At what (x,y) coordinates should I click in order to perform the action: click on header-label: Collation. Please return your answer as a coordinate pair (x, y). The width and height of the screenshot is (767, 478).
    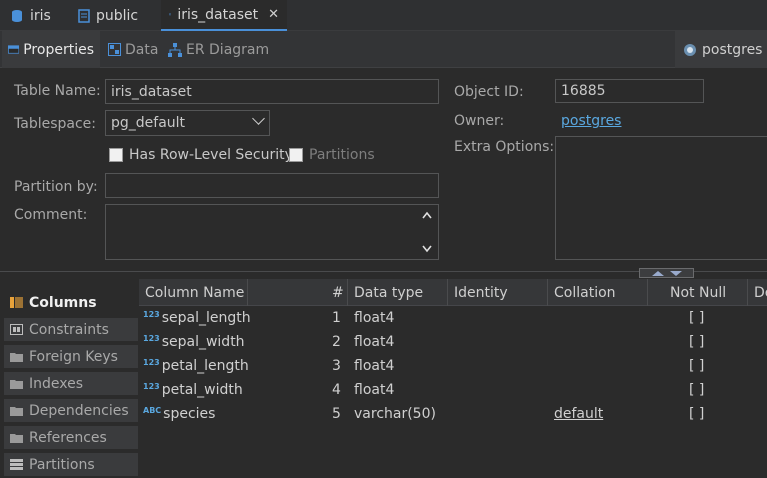
    Looking at the image, I should click on (585, 292).